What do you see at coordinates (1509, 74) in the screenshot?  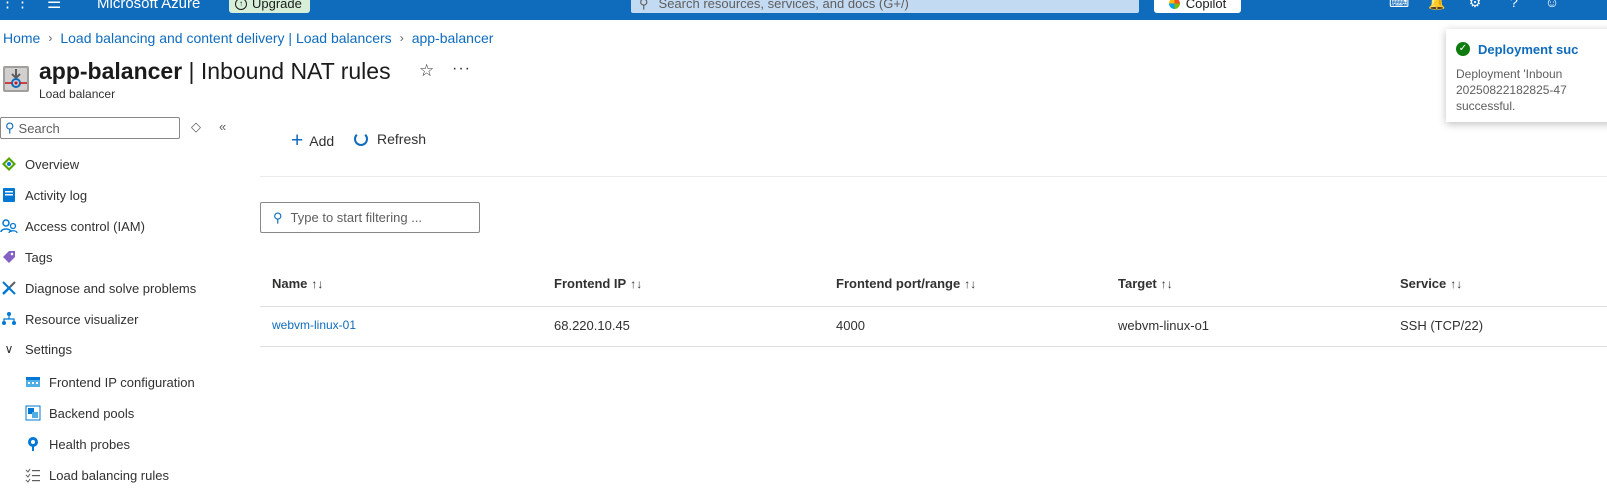 I see `toast-message-line: Deployment 'Inboun` at bounding box center [1509, 74].